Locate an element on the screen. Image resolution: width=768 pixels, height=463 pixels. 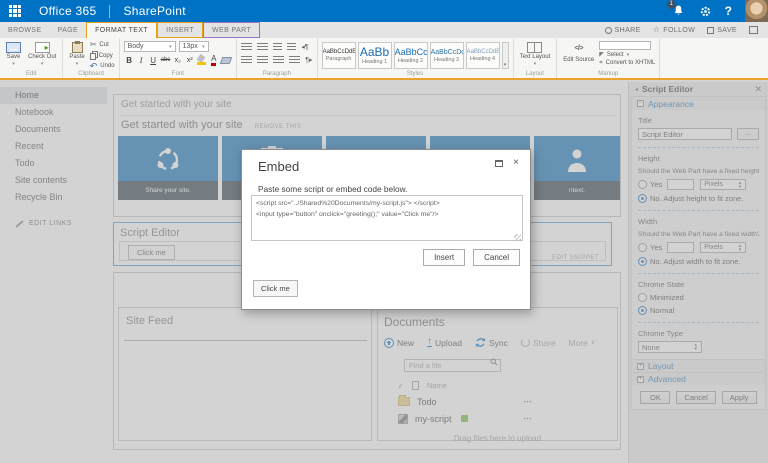
copy-button: Copy is located at coordinates (102, 55).